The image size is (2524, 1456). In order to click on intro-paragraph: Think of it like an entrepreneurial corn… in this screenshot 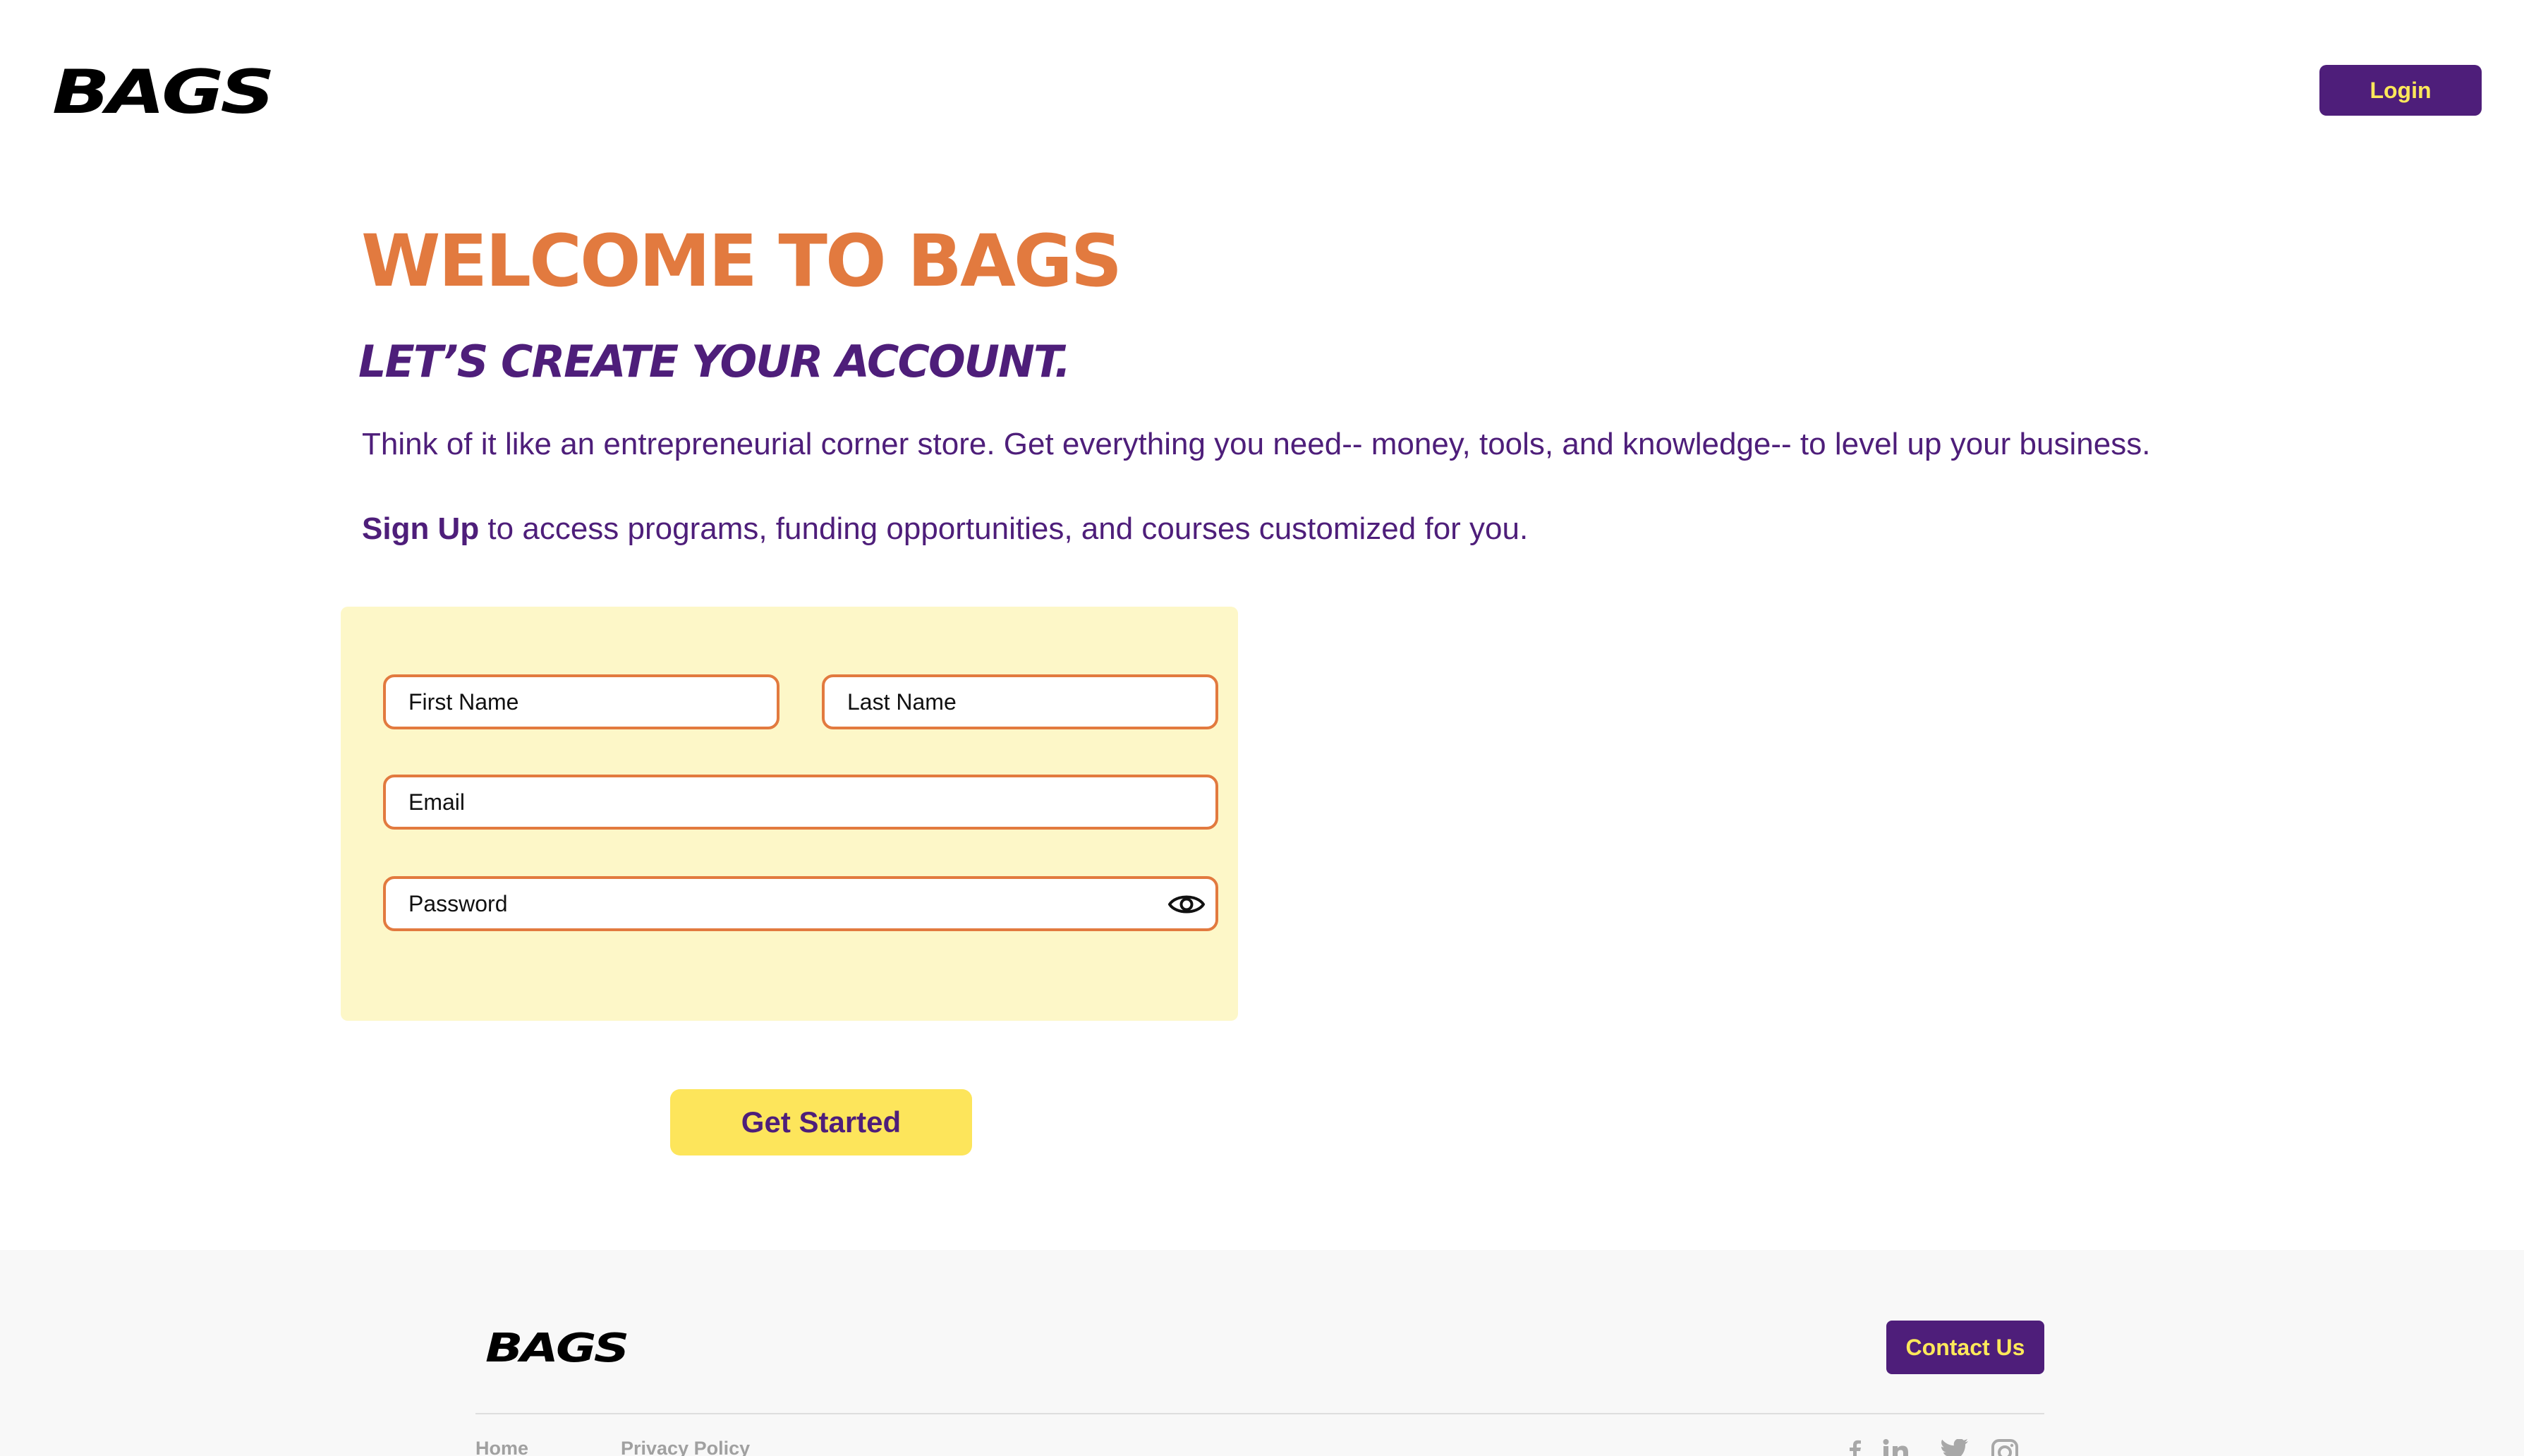, I will do `click(1256, 444)`.